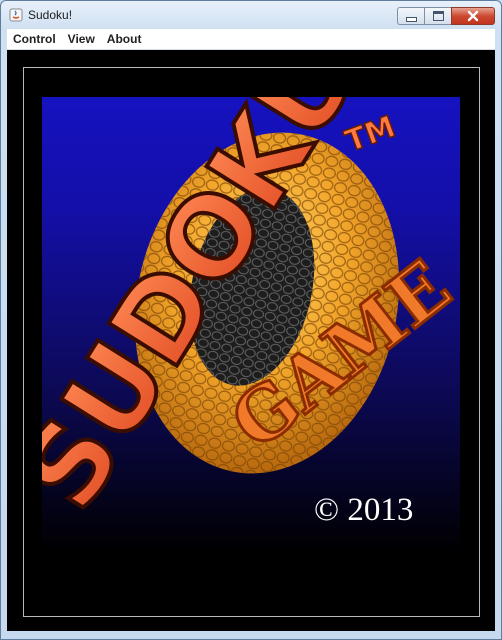 The height and width of the screenshot is (640, 502). What do you see at coordinates (34, 39) in the screenshot?
I see `menu-control: Control` at bounding box center [34, 39].